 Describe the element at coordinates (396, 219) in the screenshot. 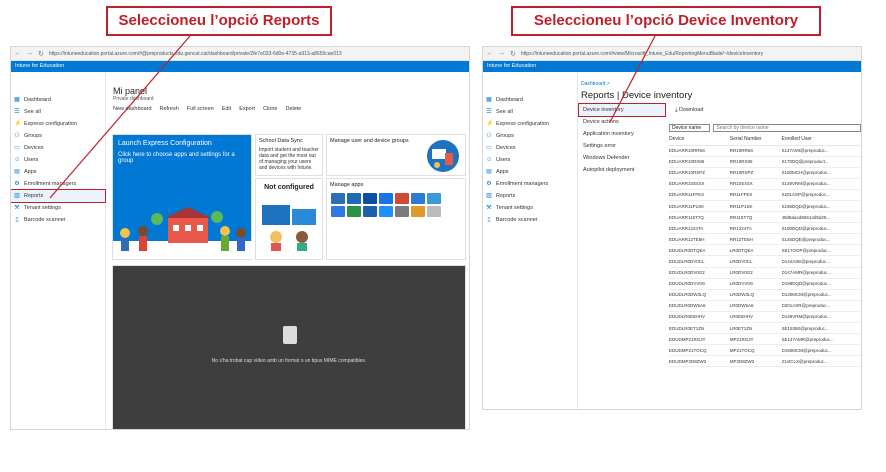

I see `tile-manage-apps: Manage apps` at that location.